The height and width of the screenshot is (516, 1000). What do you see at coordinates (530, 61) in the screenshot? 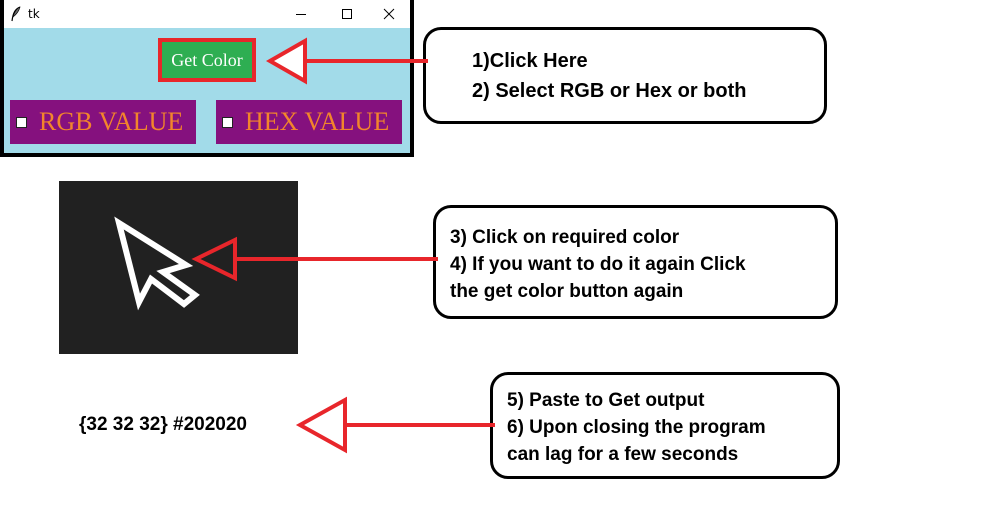
I see `instruction-line: 1)Click Here` at bounding box center [530, 61].